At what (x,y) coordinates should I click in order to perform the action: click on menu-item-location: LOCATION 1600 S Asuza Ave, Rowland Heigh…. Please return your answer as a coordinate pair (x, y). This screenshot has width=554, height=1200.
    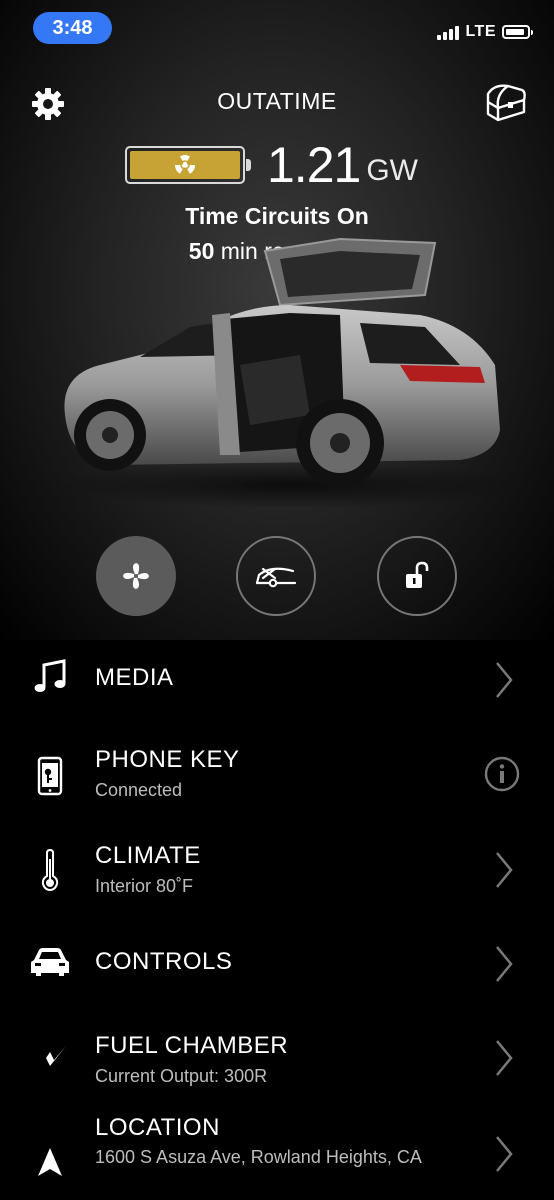
    Looking at the image, I should click on (277, 1149).